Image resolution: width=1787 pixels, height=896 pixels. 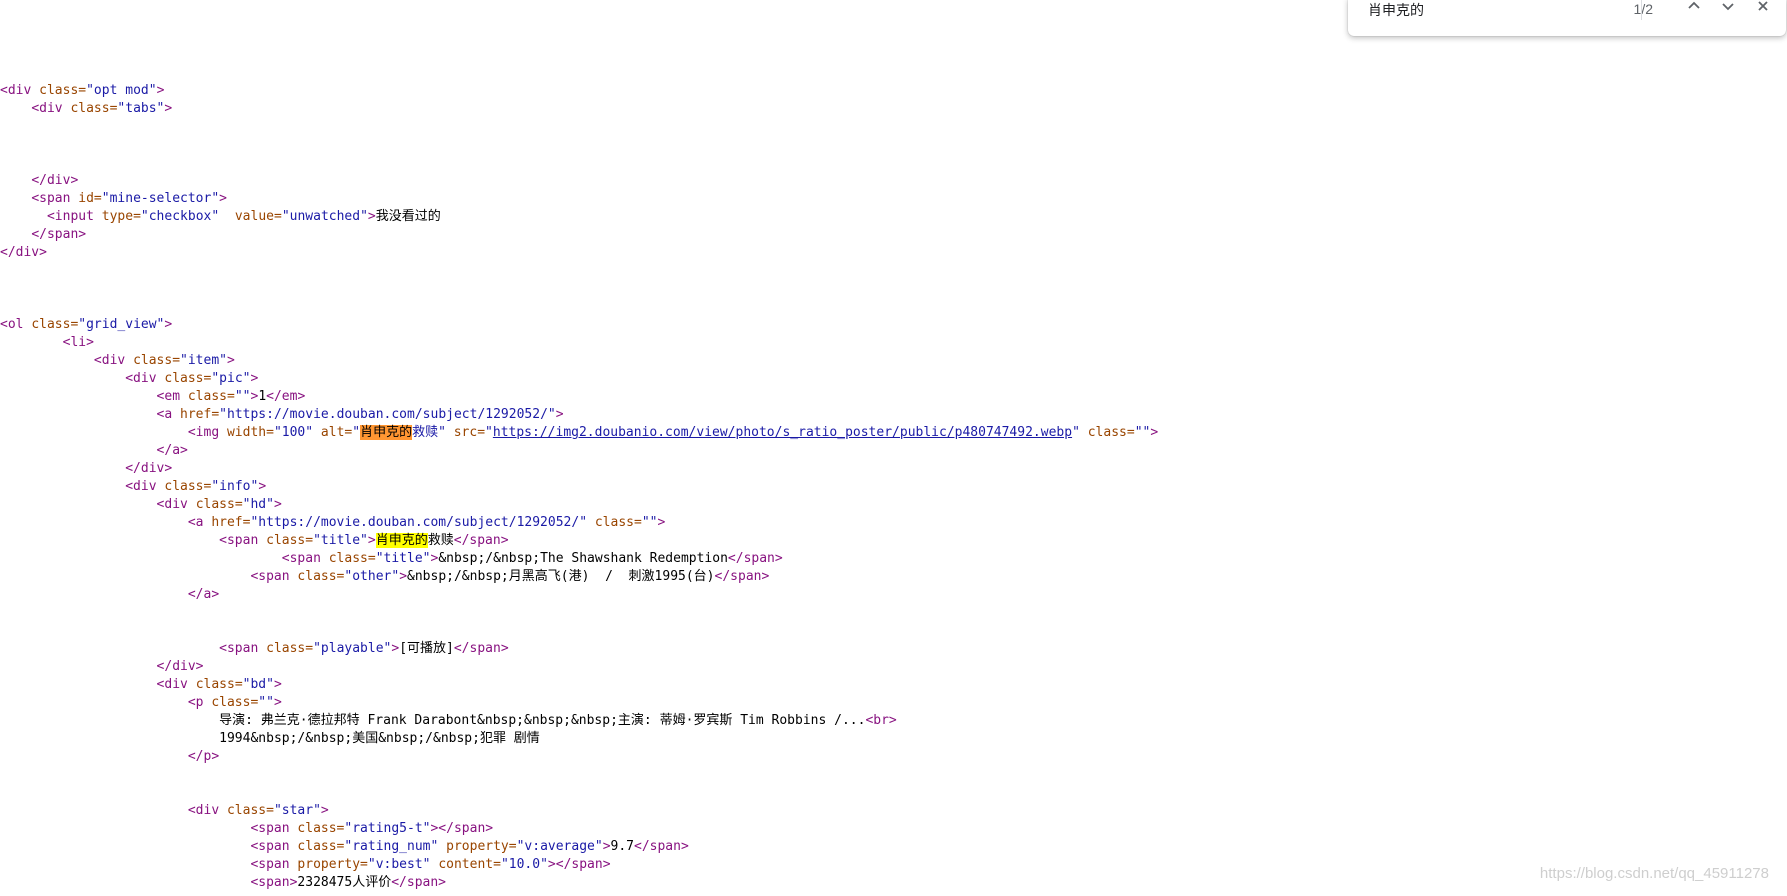 I want to click on code-attr-name: id=, so click(x=90, y=198).